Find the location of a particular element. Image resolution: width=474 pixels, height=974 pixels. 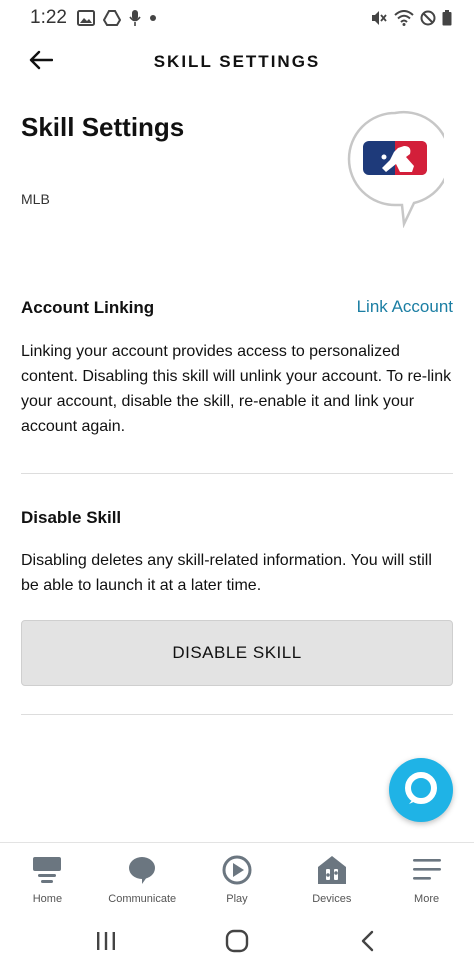

devices-icon is located at coordinates (332, 870).